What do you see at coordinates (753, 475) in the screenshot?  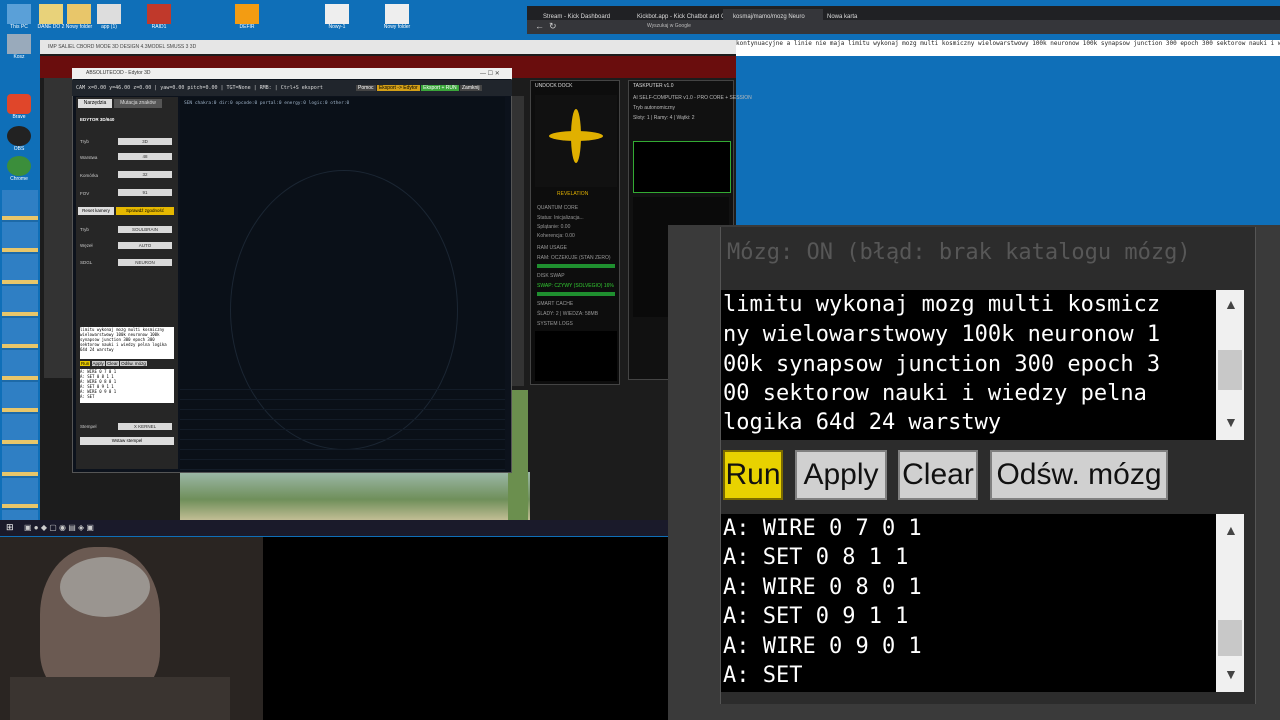 I see `run-button: Run` at bounding box center [753, 475].